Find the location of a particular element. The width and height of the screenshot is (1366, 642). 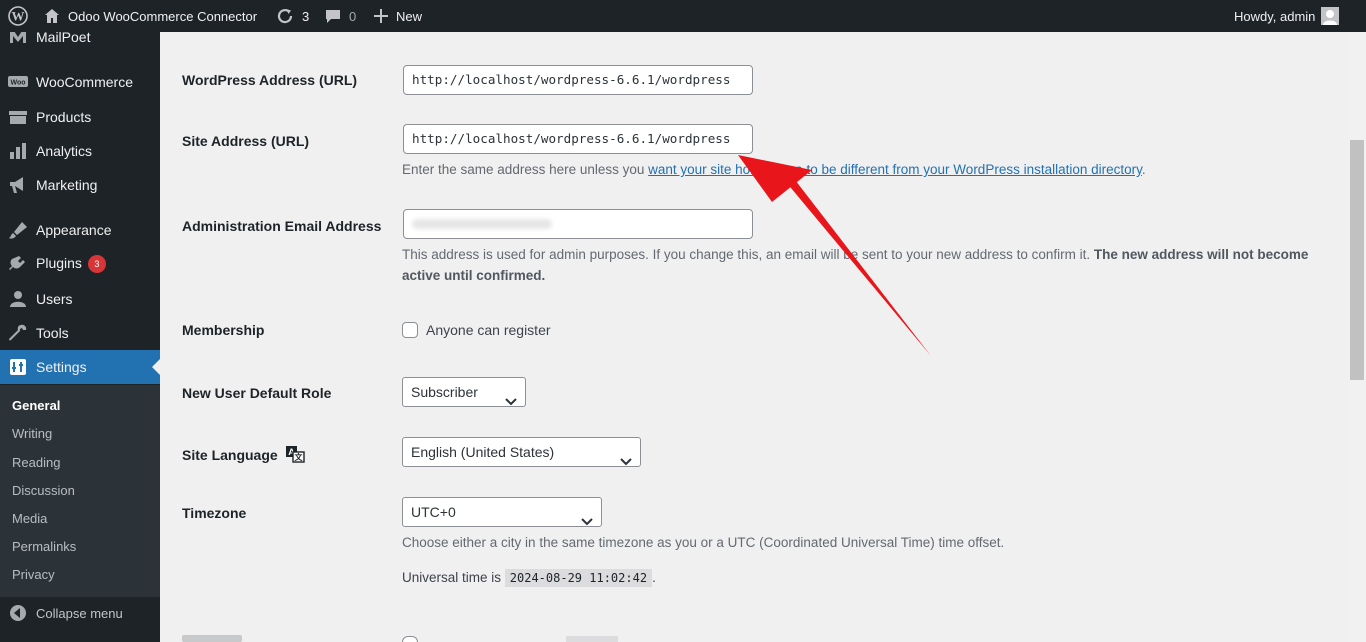

menu-item-woocommerce: Woo WooCommerce is located at coordinates (80, 82).